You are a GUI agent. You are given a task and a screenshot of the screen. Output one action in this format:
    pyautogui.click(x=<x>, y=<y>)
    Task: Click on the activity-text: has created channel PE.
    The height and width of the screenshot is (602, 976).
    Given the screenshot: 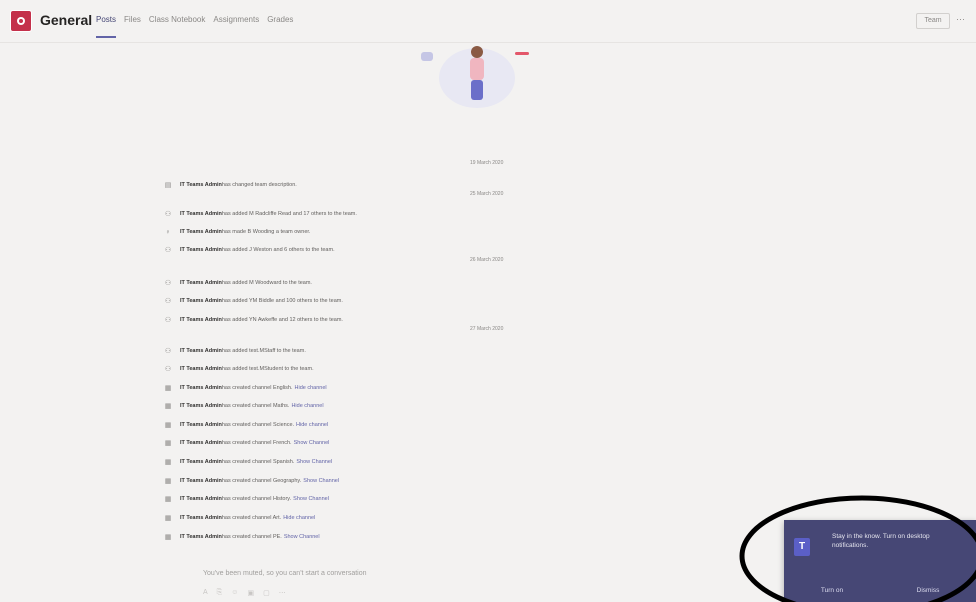 What is the action you would take?
    pyautogui.click(x=251, y=537)
    